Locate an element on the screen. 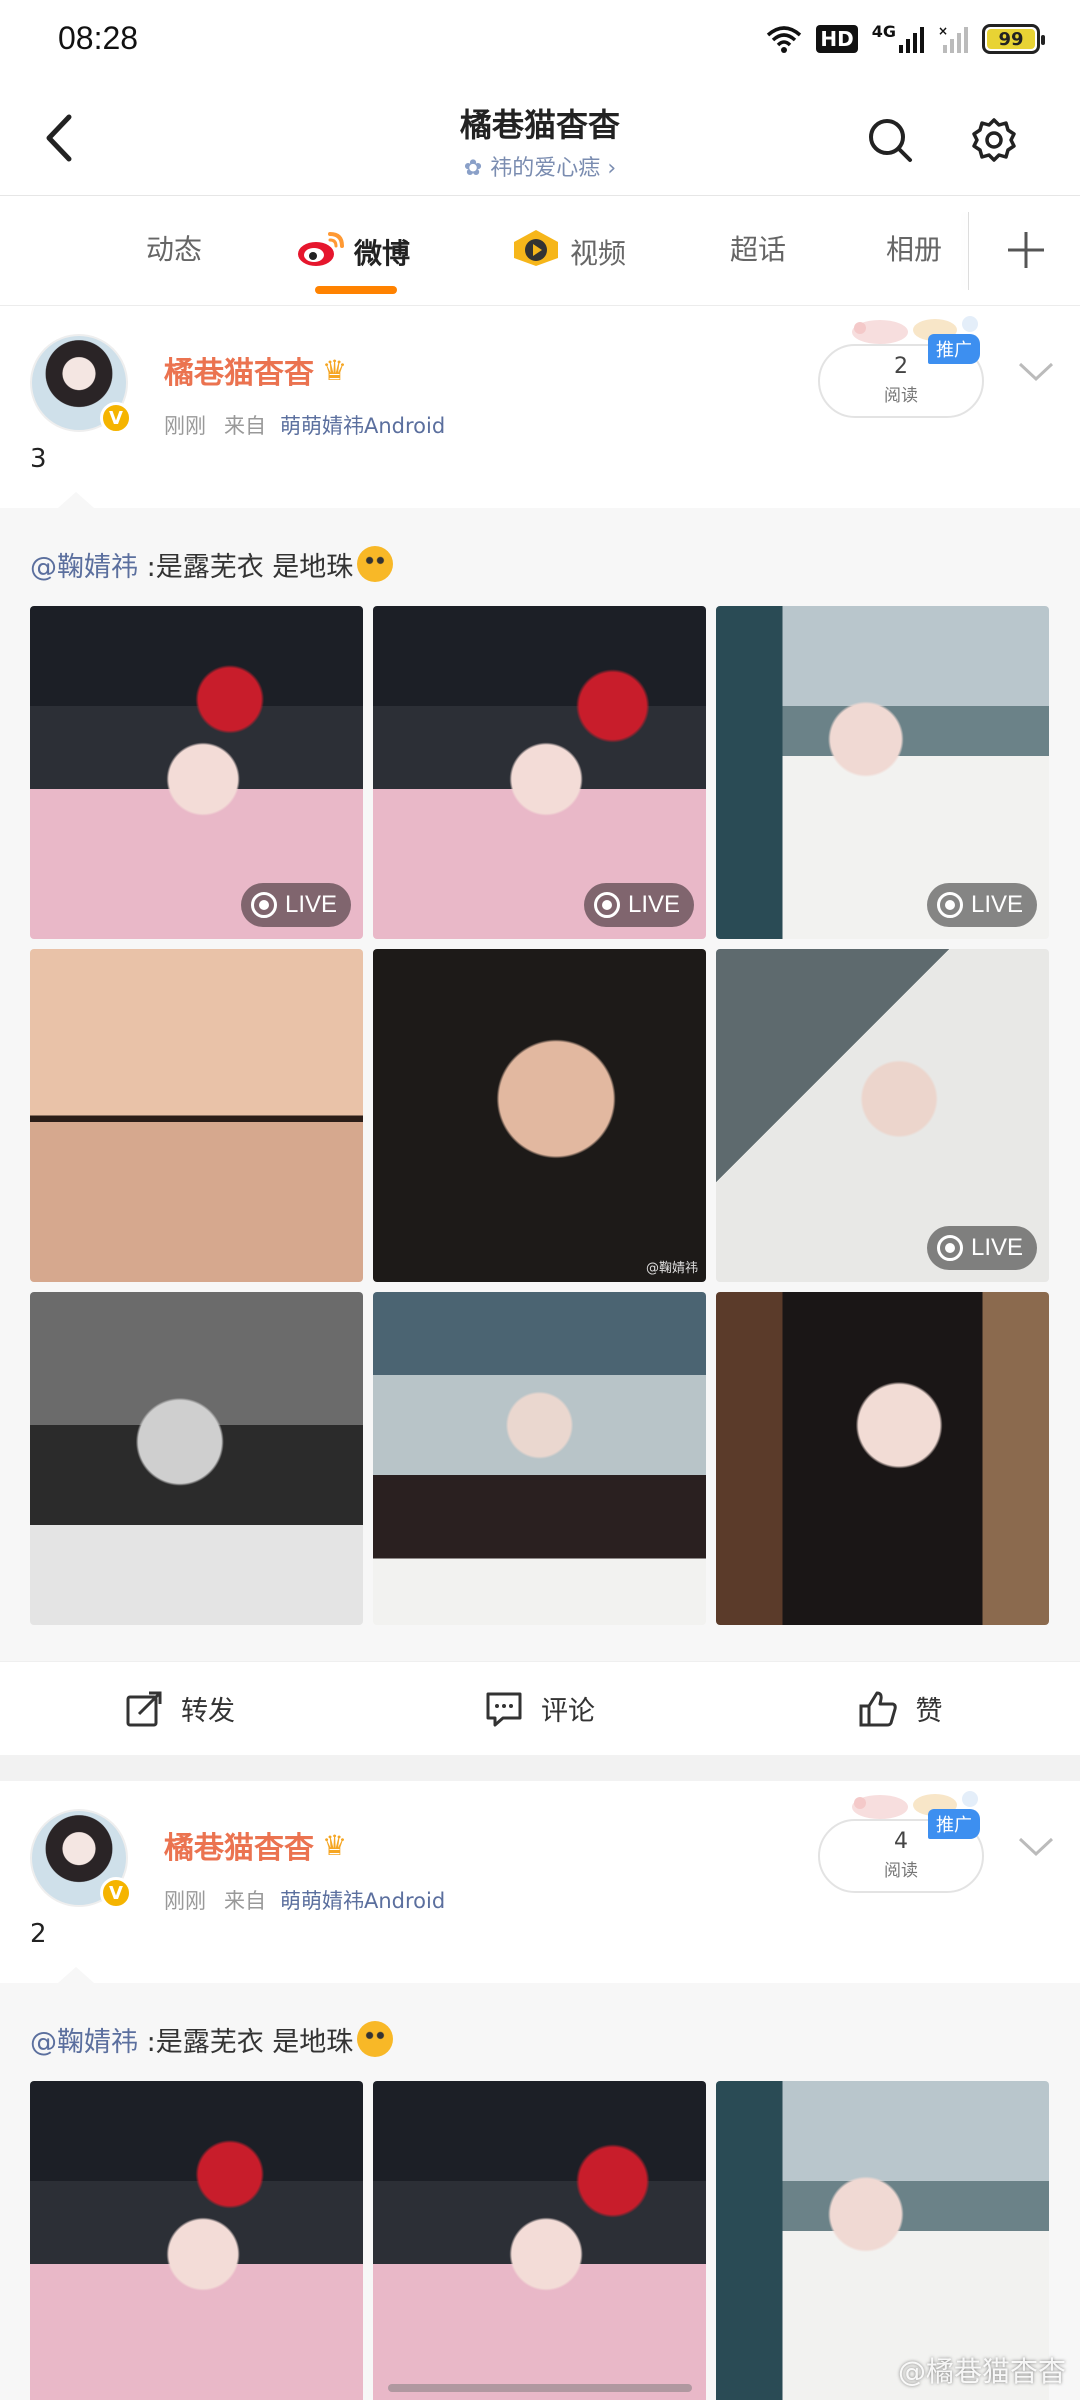 The height and width of the screenshot is (2400, 1080). signal-secondary-icon: × is located at coordinates (953, 39).